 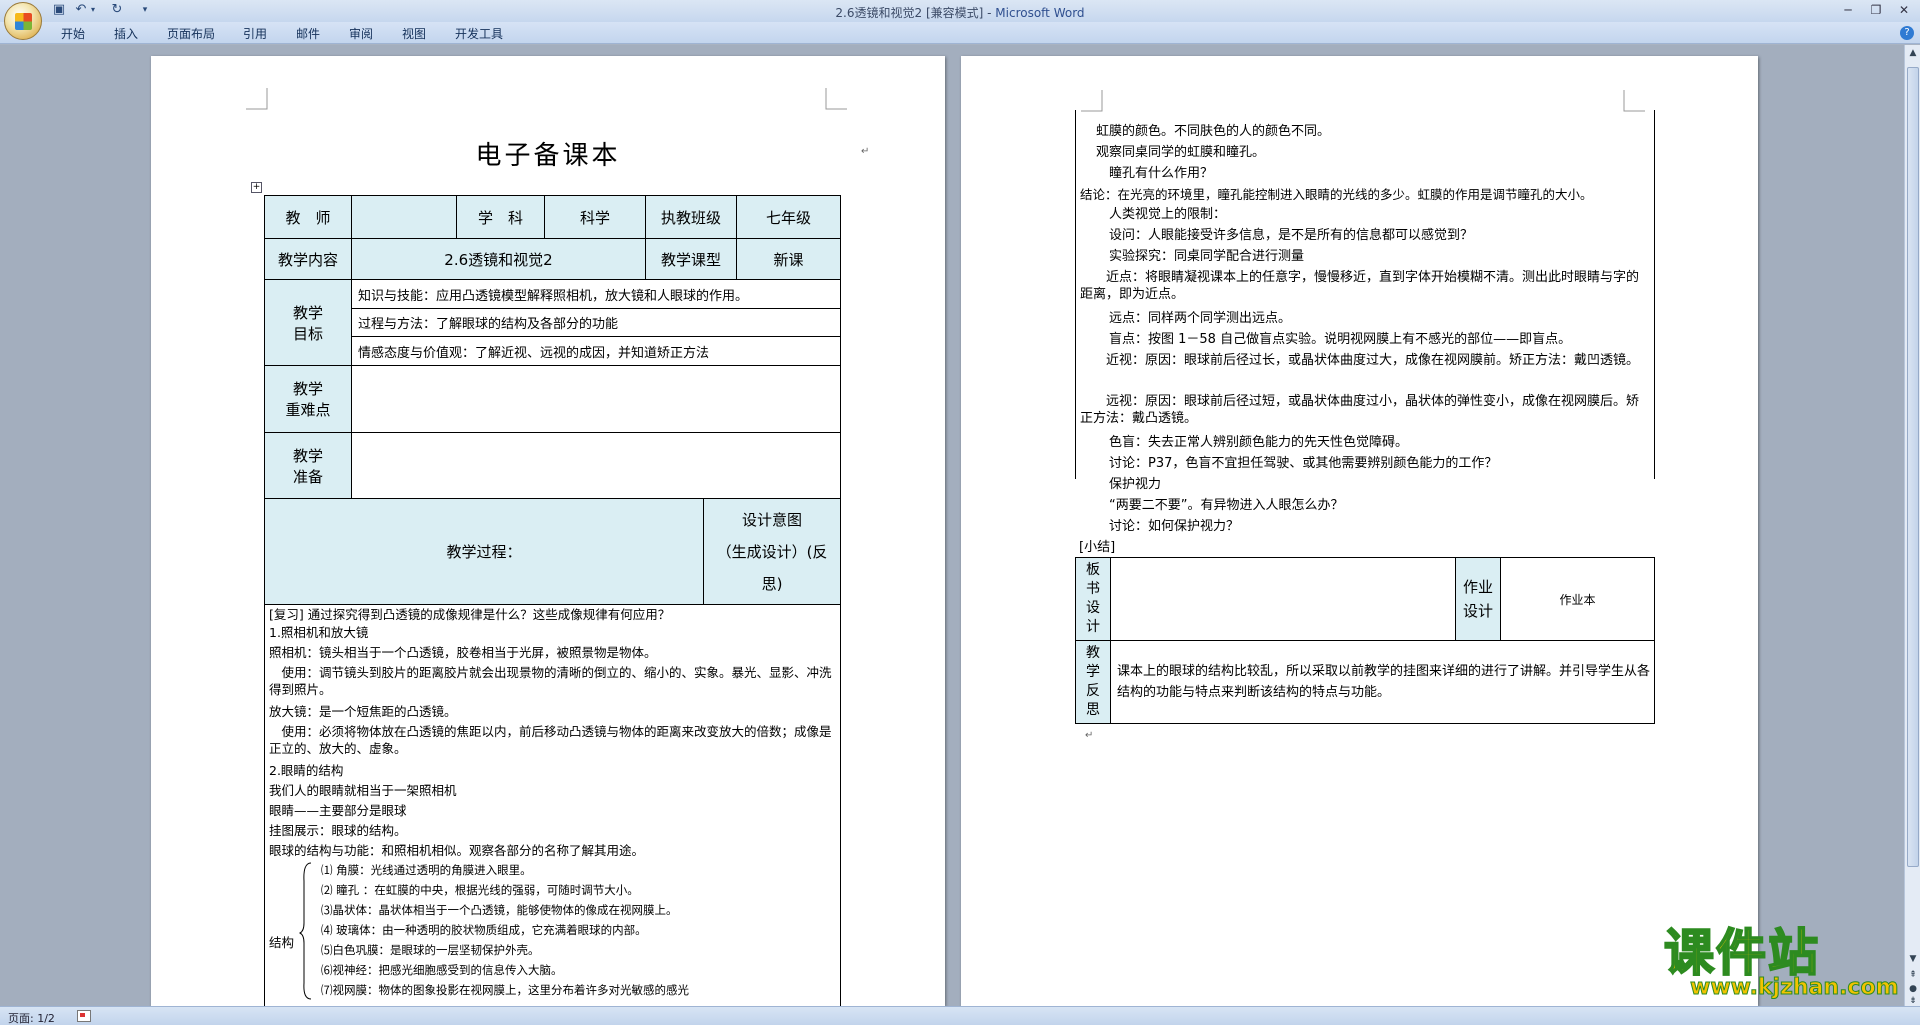 What do you see at coordinates (1478, 599) in the screenshot?
I see `homework-label: 作业 设计` at bounding box center [1478, 599].